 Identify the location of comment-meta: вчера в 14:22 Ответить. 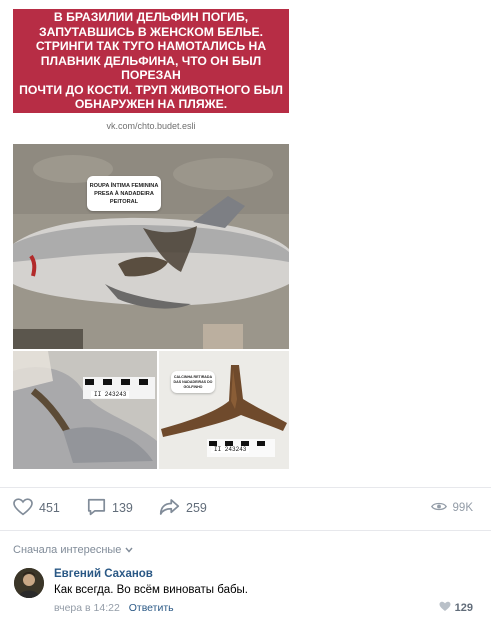
(114, 608).